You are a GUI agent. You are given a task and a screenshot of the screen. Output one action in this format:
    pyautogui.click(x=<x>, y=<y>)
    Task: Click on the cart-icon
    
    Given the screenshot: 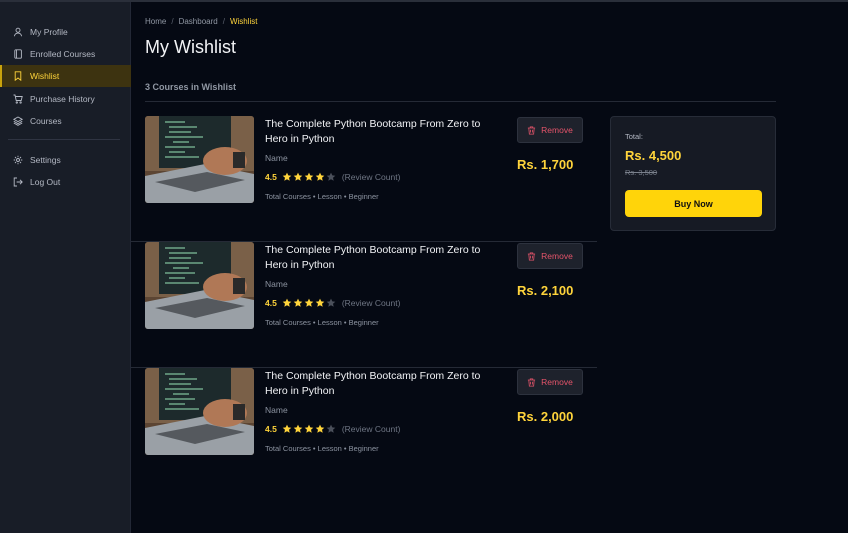 What is the action you would take?
    pyautogui.click(x=18, y=99)
    